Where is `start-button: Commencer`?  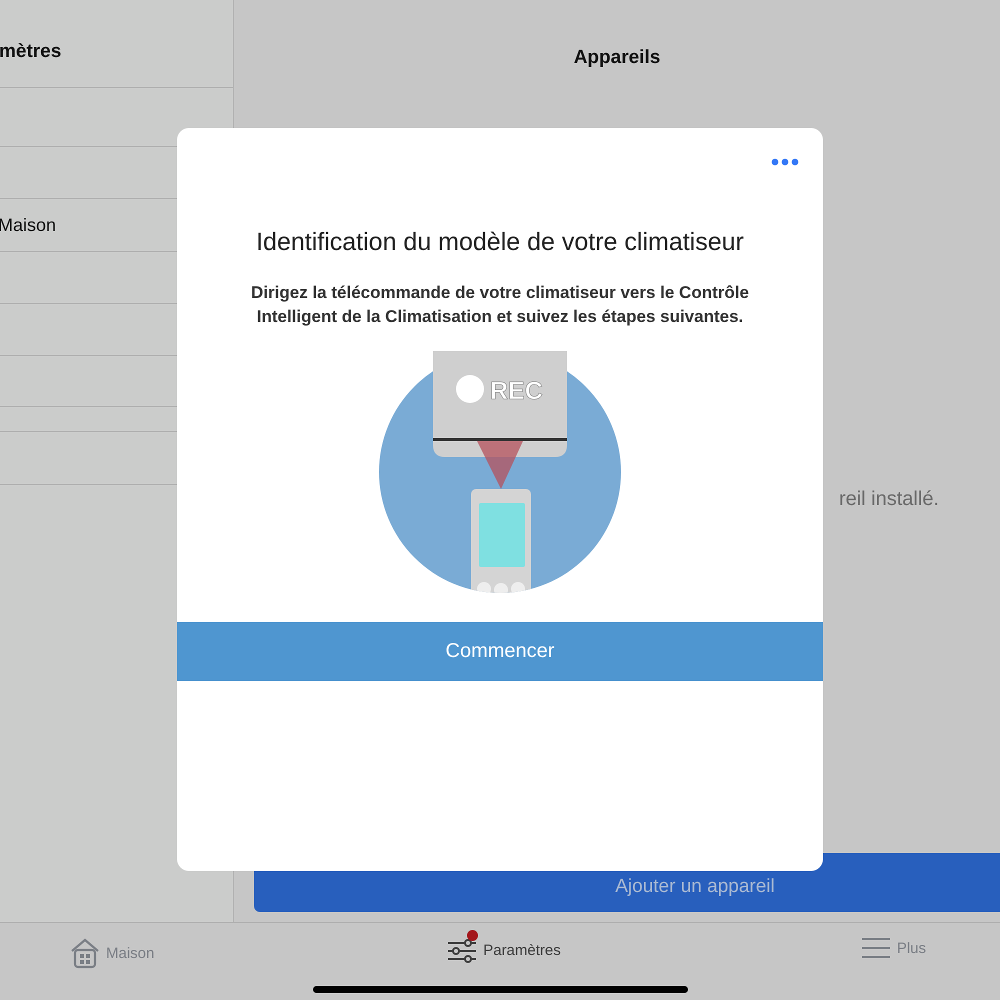 start-button: Commencer is located at coordinates (500, 651).